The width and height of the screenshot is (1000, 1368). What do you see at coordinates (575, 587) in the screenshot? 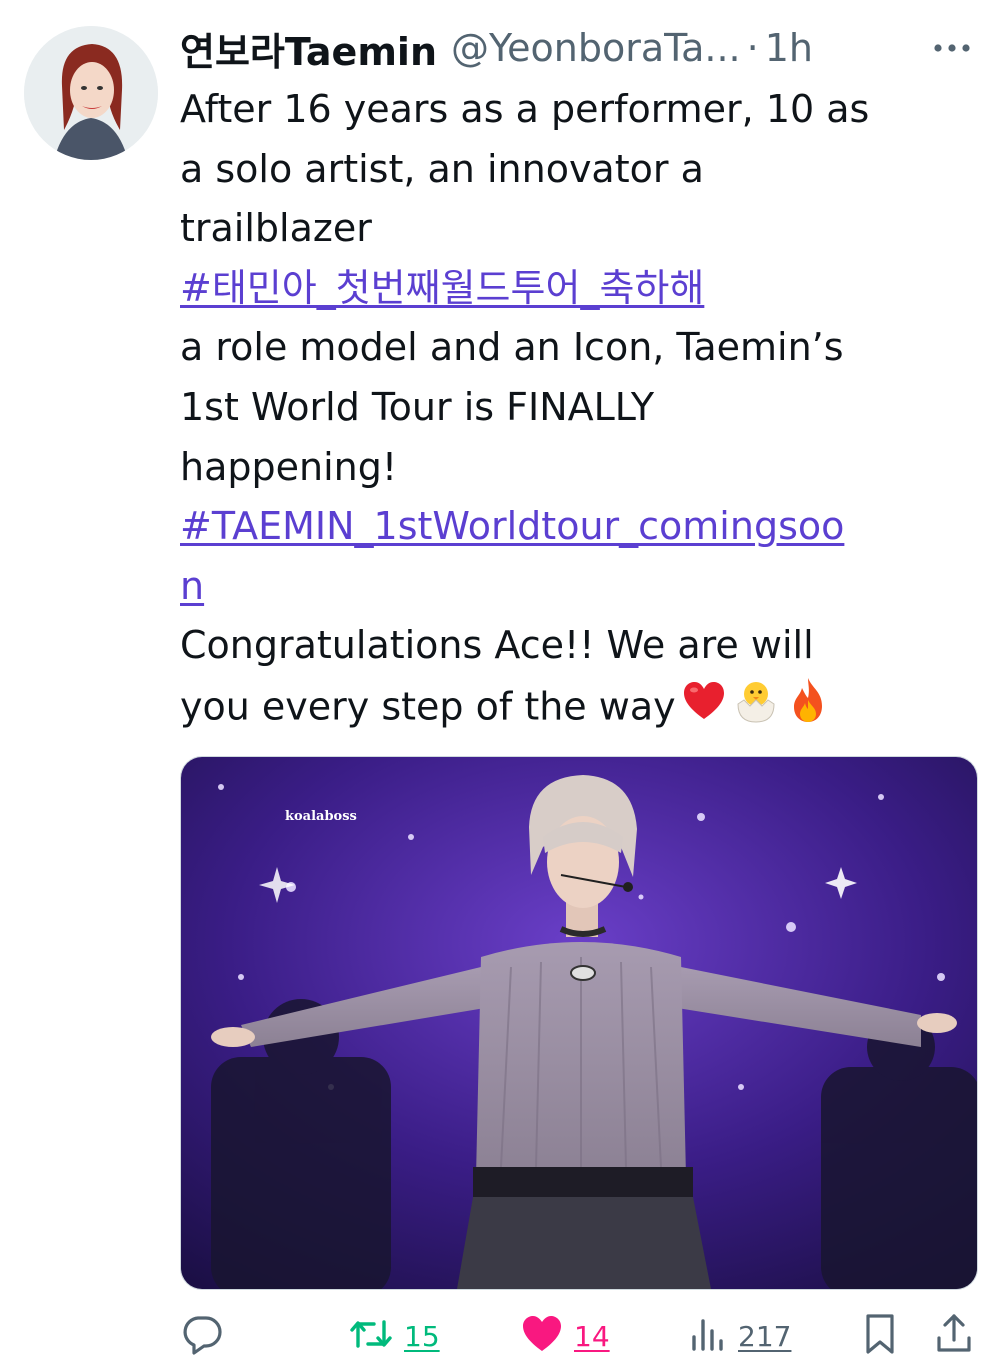
I see `text-line: n` at bounding box center [575, 587].